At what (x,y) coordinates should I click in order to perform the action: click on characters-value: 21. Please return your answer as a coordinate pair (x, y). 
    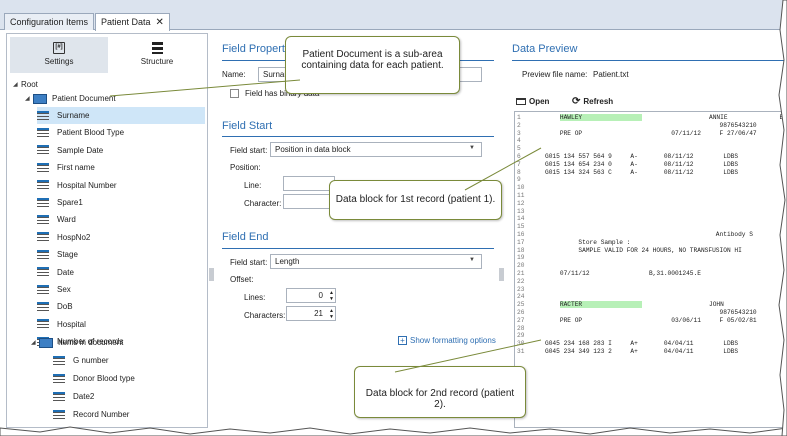
    Looking at the image, I should click on (318, 313).